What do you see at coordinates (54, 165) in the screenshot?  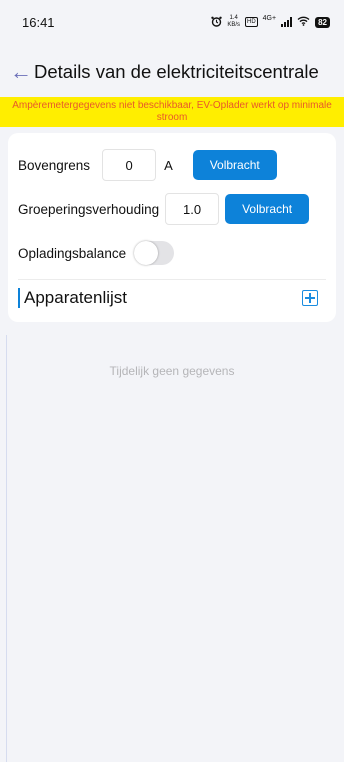 I see `upper-limit-label: Bovengrens` at bounding box center [54, 165].